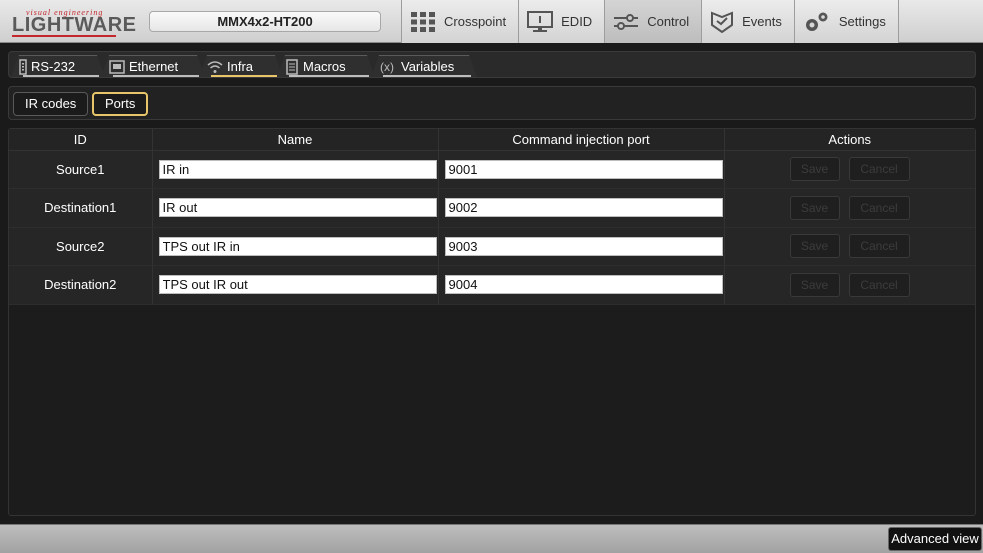 This screenshot has height=553, width=983. What do you see at coordinates (862, 21) in the screenshot?
I see `nav-settings-label: Settings` at bounding box center [862, 21].